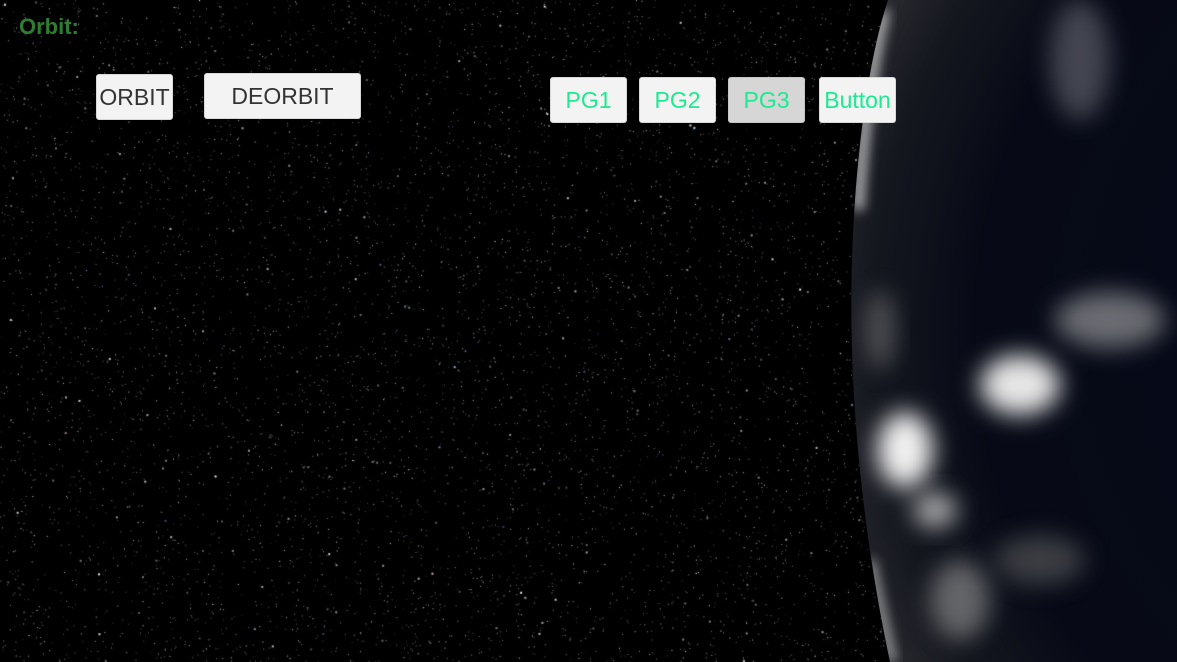 This screenshot has width=1177, height=662. I want to click on orbit-label: Orbit:, so click(49, 26).